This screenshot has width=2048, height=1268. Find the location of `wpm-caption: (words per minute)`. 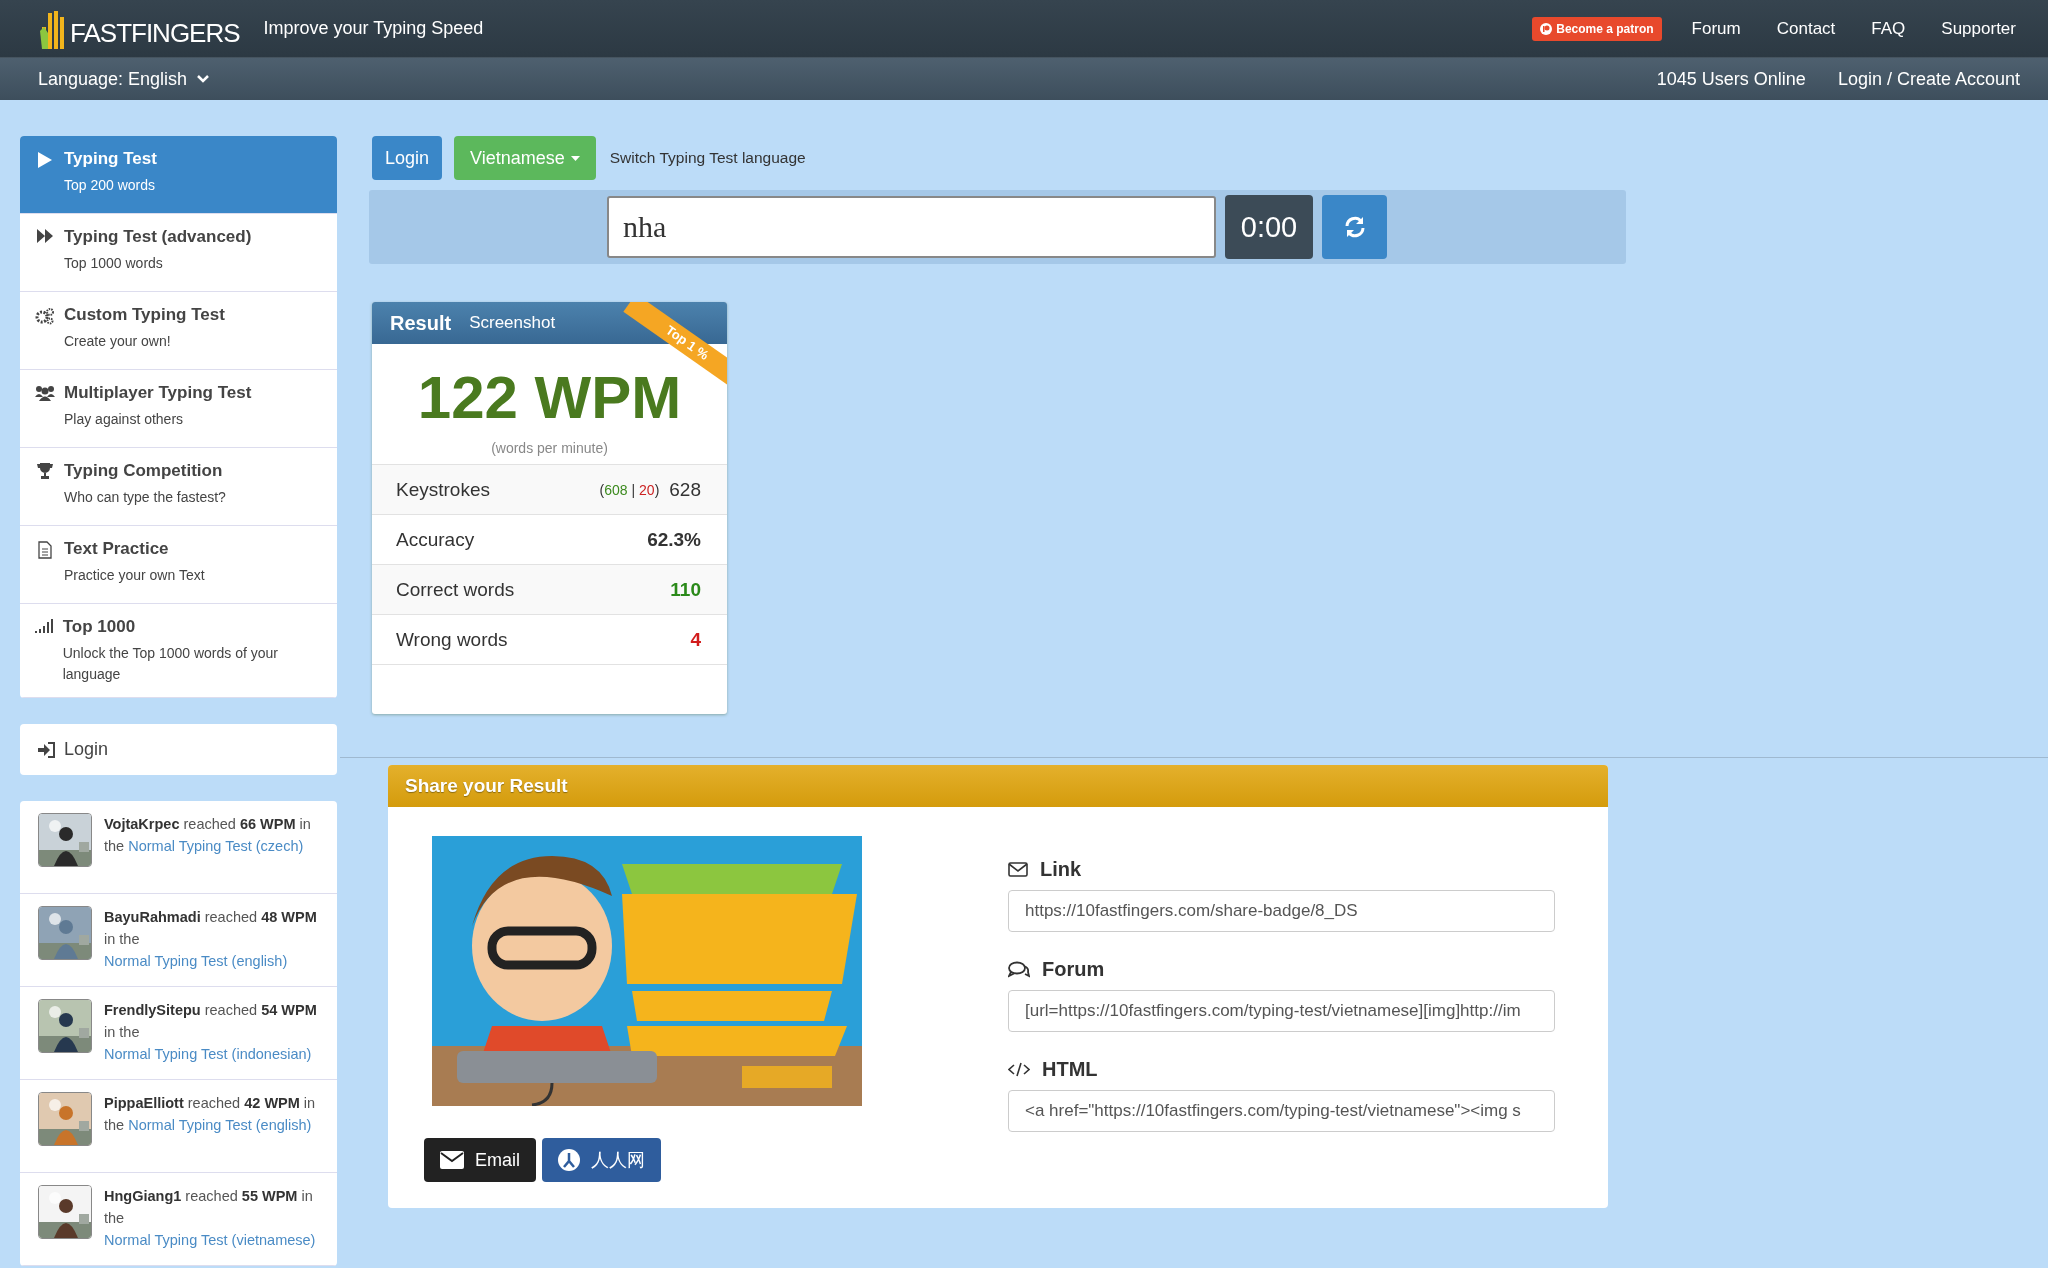

wpm-caption: (words per minute) is located at coordinates (549, 448).